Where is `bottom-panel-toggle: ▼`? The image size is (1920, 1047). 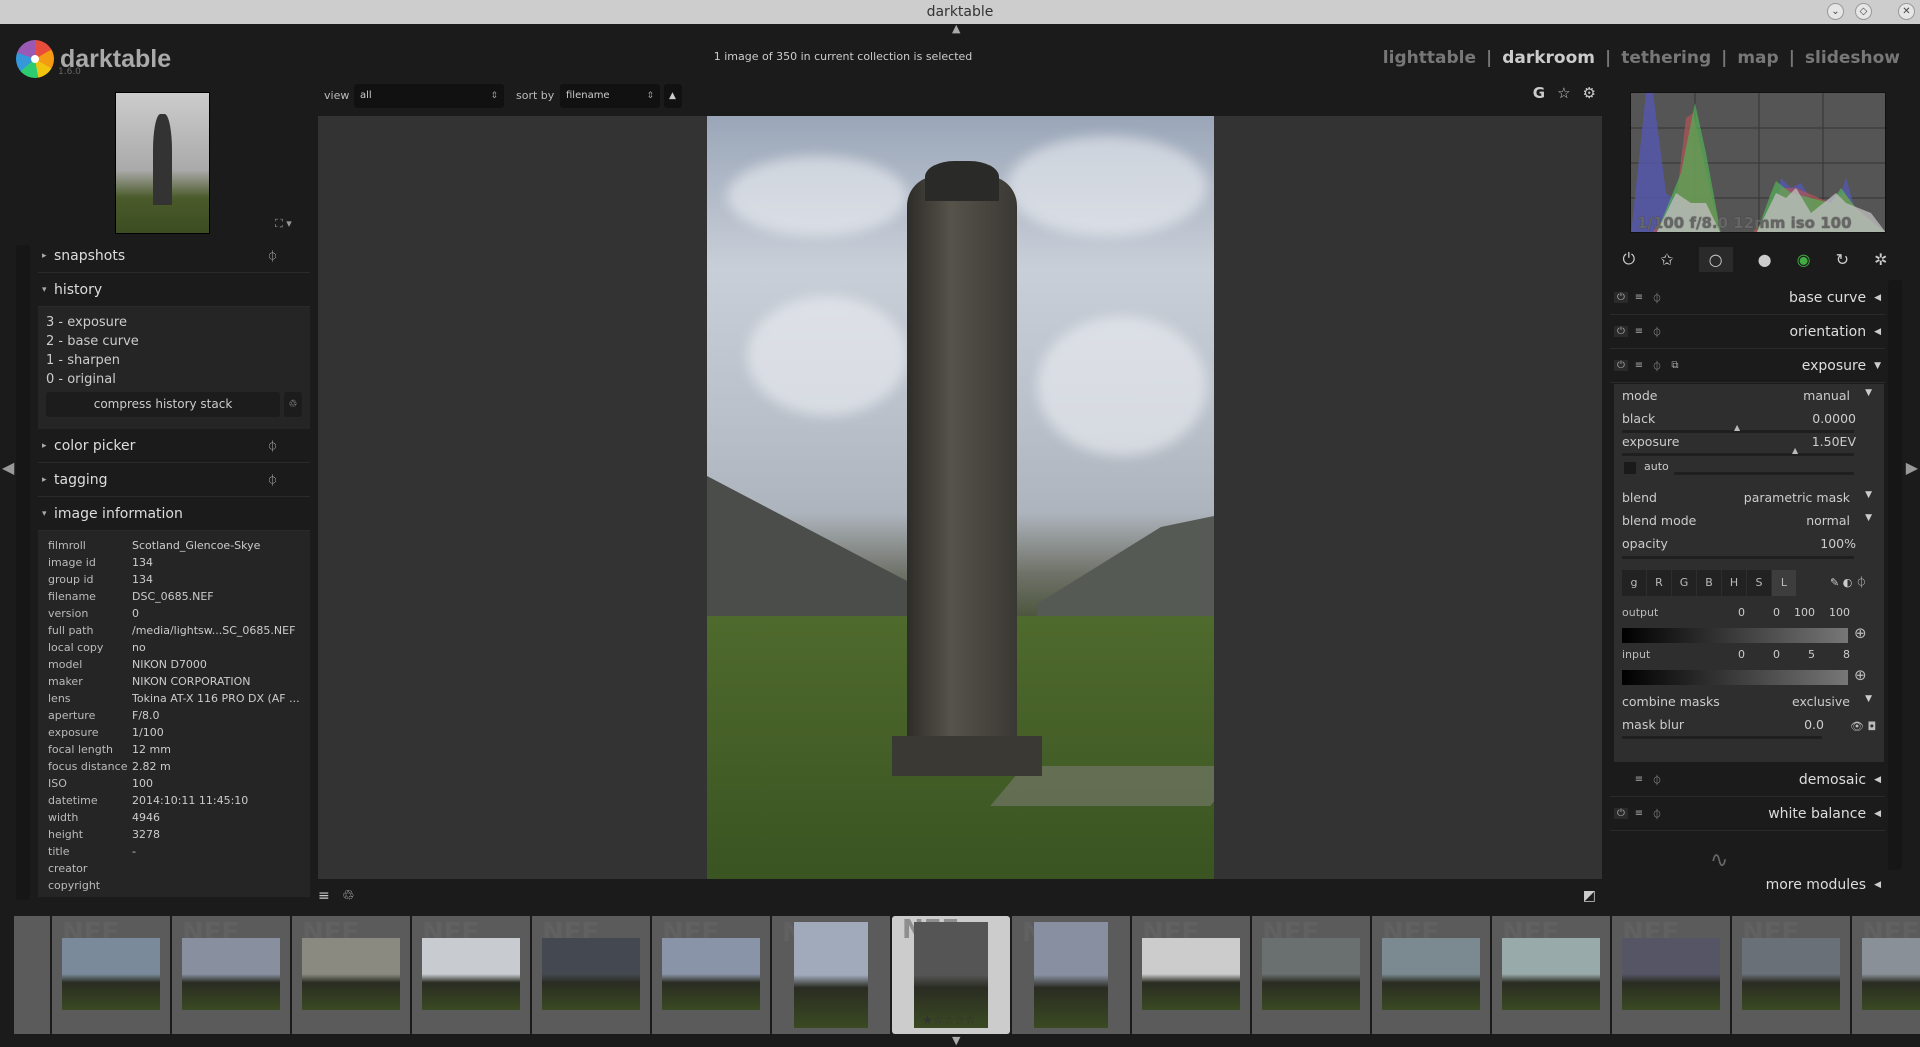
bottom-panel-toggle: ▼ is located at coordinates (956, 1040).